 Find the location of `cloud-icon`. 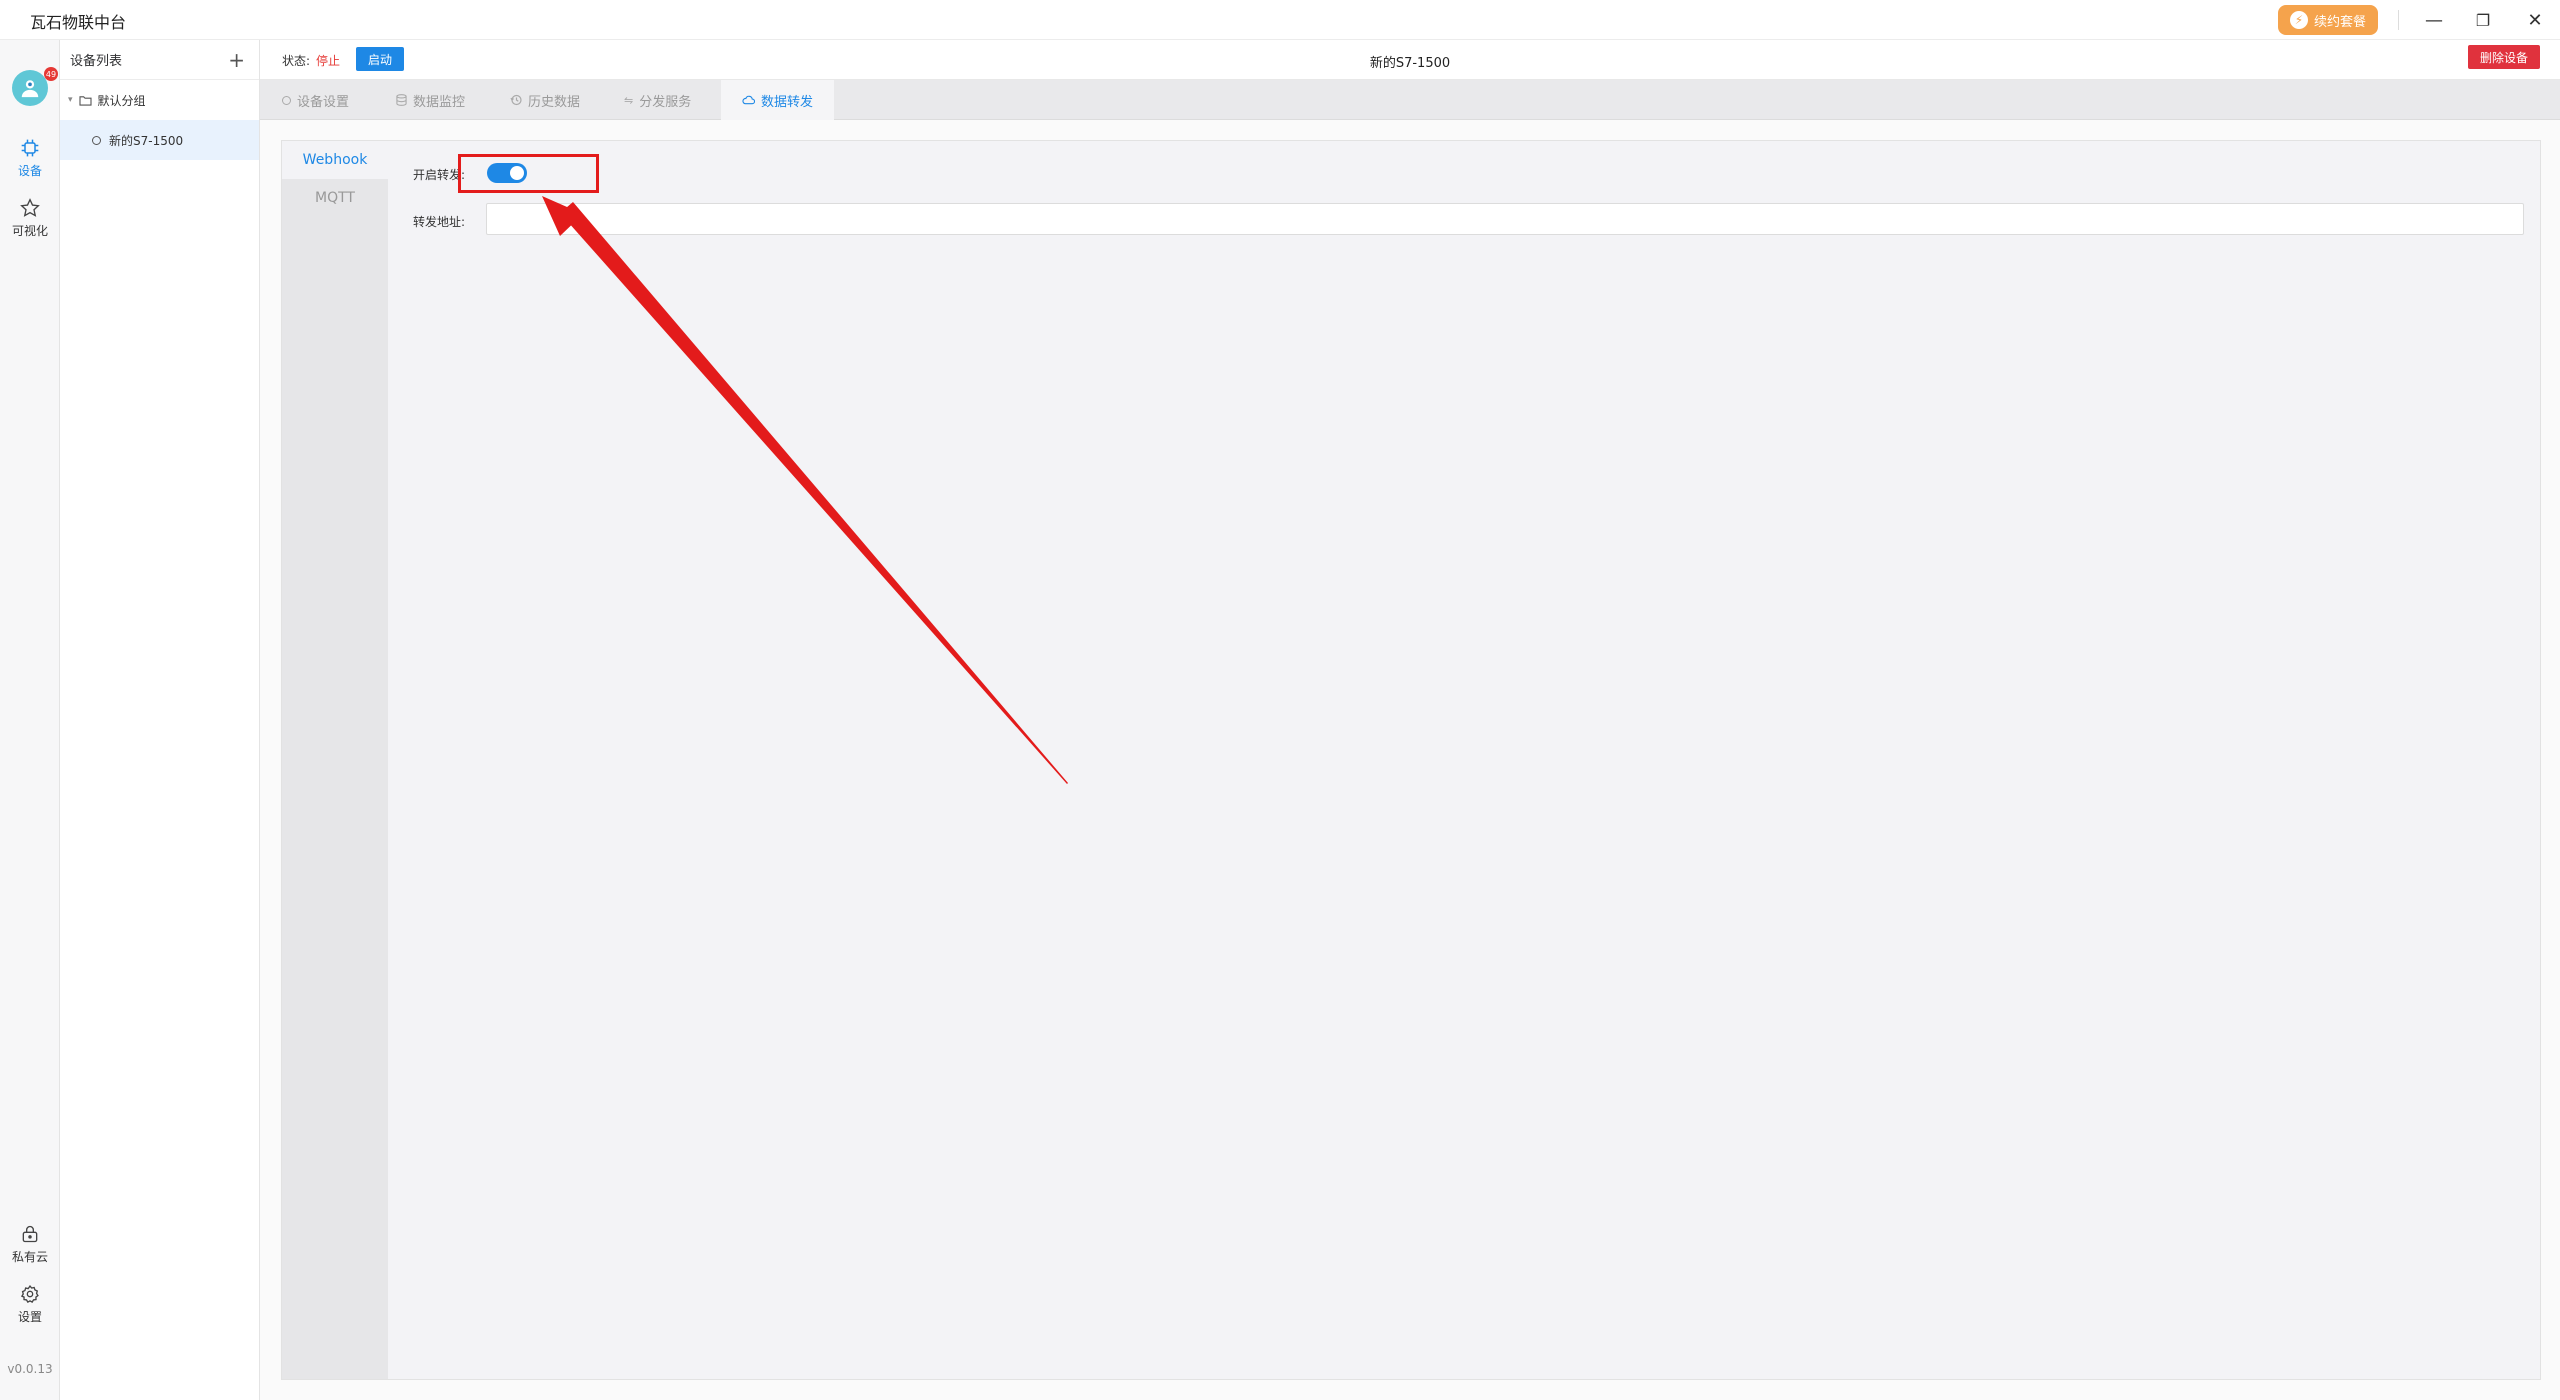

cloud-icon is located at coordinates (748, 100).